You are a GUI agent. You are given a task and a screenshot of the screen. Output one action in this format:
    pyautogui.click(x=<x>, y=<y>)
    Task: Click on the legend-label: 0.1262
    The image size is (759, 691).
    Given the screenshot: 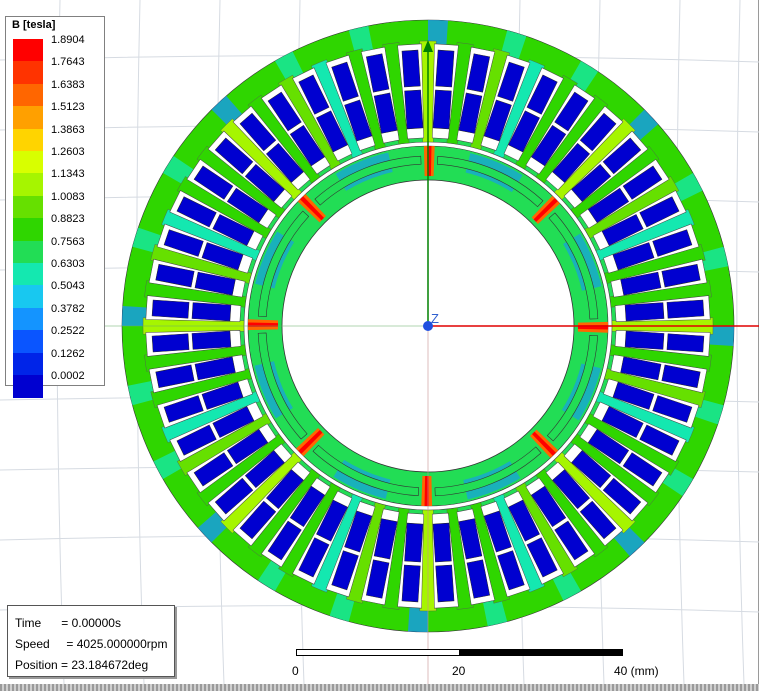 What is the action you would take?
    pyautogui.click(x=68, y=353)
    